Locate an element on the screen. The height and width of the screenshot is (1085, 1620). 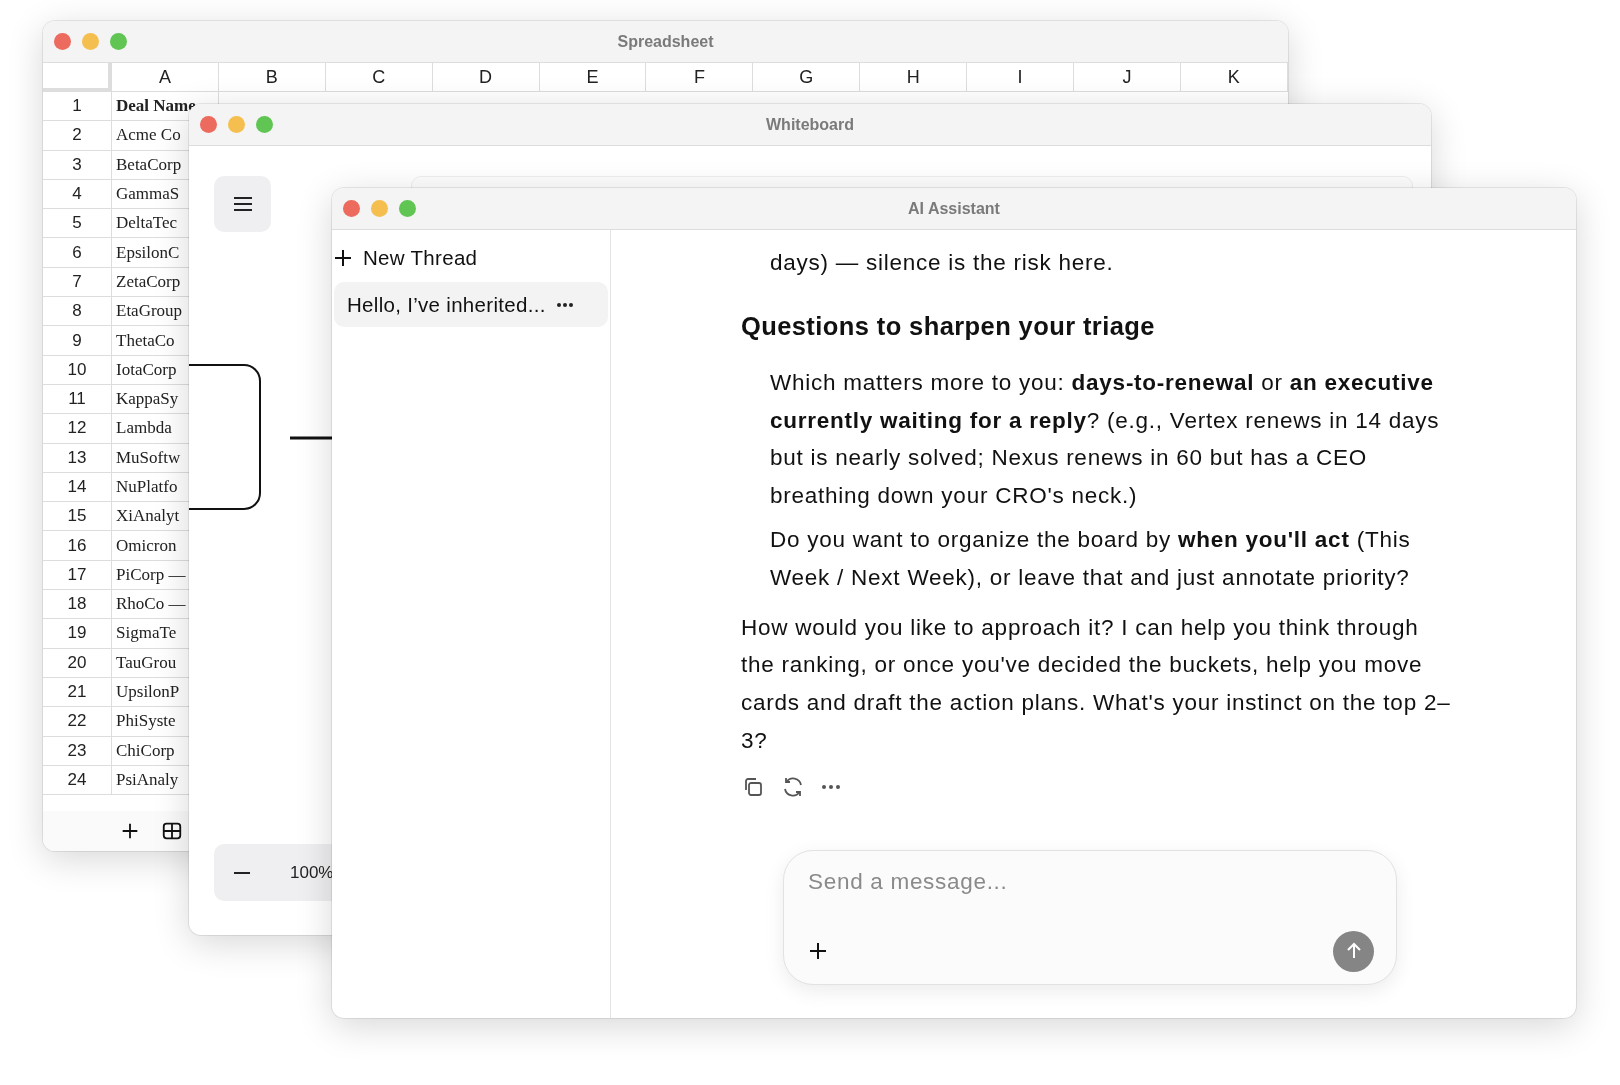
table-icon is located at coordinates (172, 831).